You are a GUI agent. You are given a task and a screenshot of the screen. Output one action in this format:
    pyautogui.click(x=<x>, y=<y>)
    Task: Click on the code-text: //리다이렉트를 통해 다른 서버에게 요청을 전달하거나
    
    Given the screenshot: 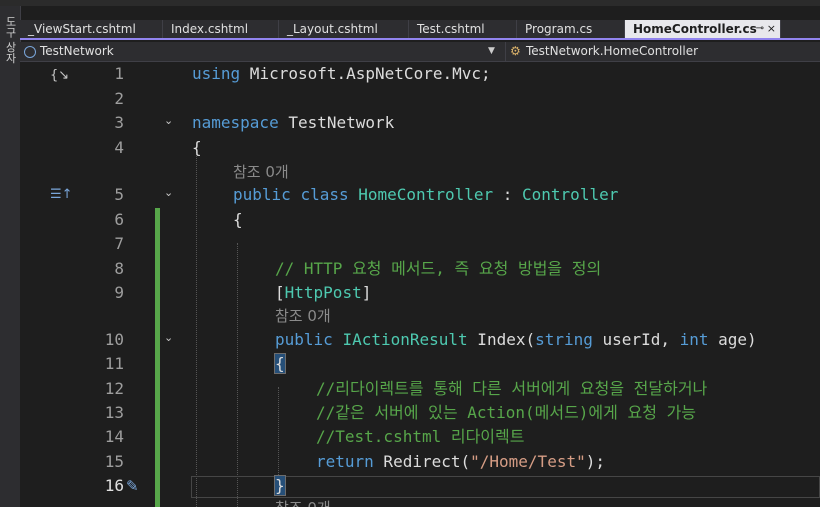 What is the action you would take?
    pyautogui.click(x=511, y=389)
    